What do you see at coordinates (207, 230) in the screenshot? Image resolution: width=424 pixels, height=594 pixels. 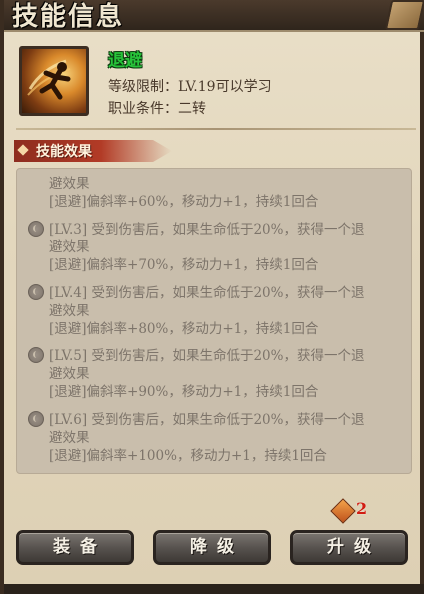 I see `effect-line: [LV.3] 受到伤害后，如果生命低于20%，获得一个退` at bounding box center [207, 230].